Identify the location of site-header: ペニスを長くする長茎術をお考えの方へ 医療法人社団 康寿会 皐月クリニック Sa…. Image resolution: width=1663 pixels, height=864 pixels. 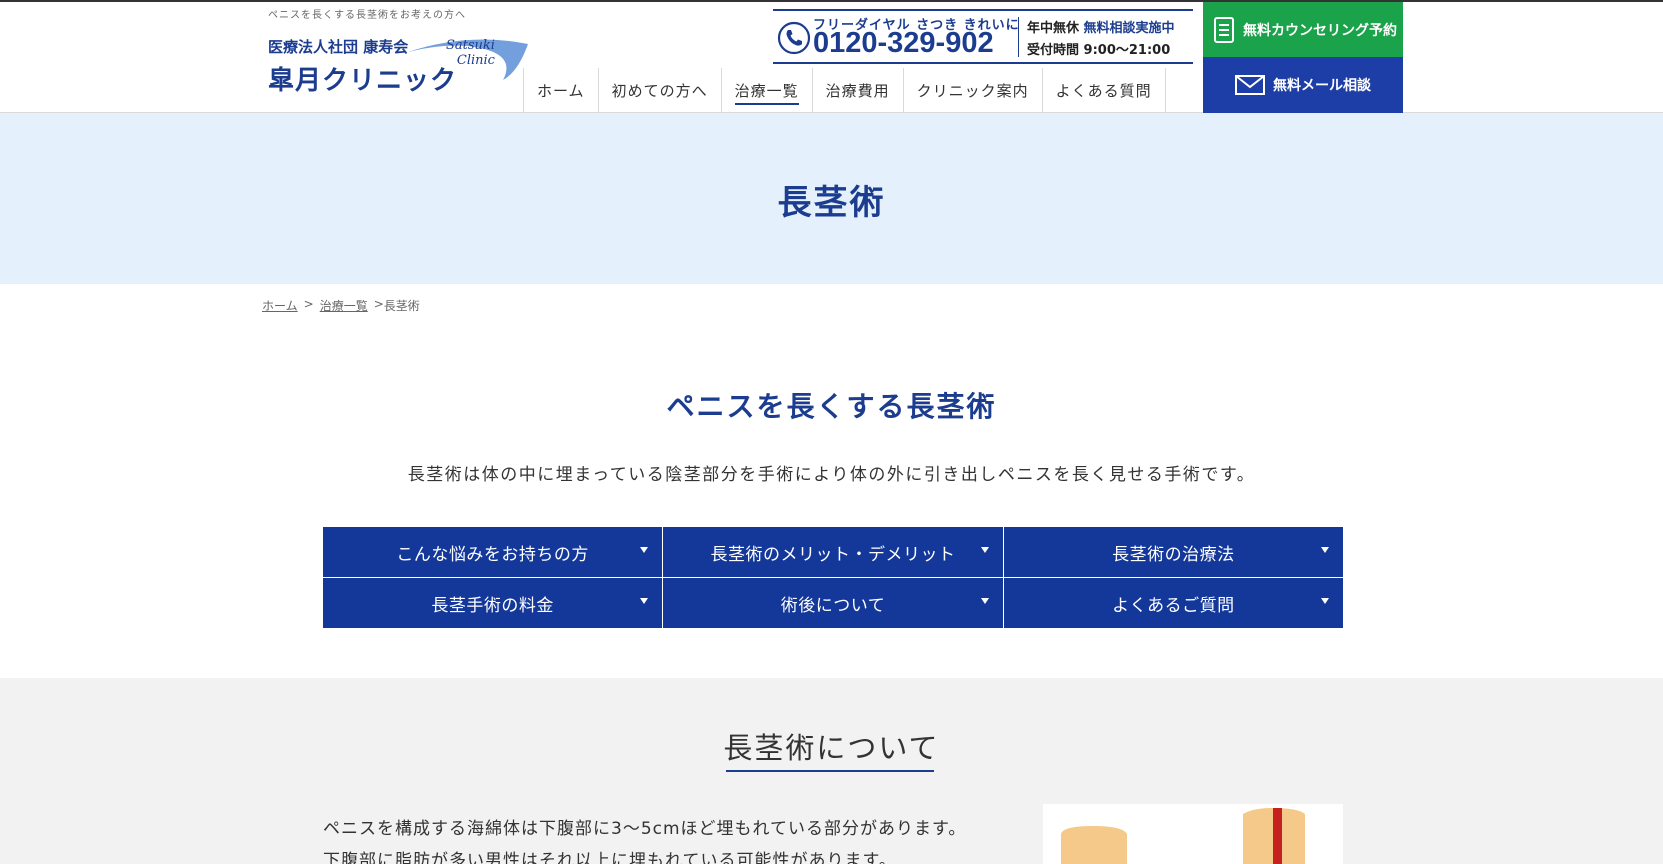
(831, 57).